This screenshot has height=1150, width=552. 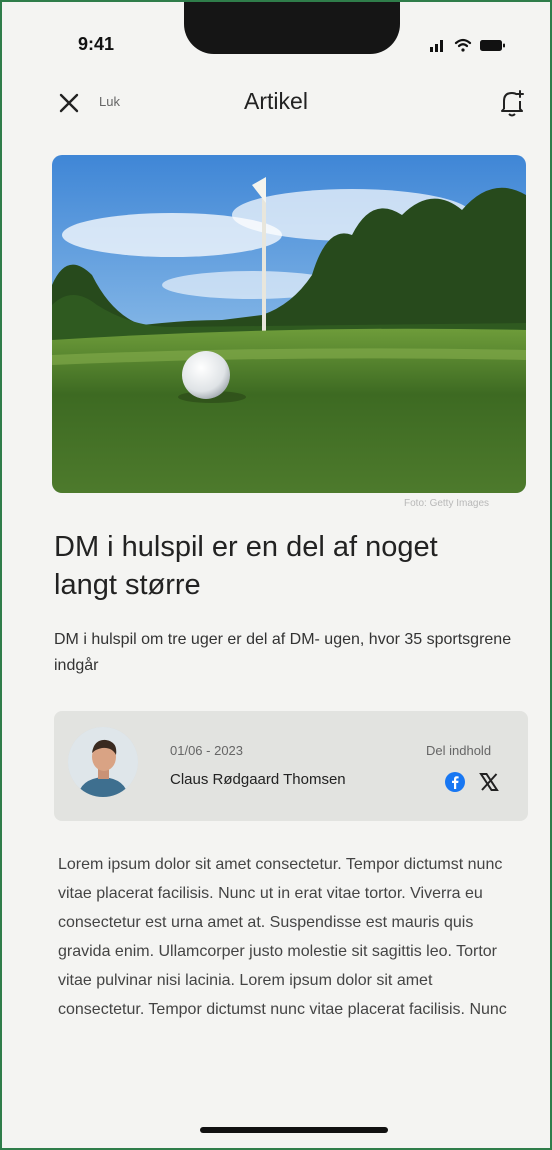 What do you see at coordinates (276, 101) in the screenshot?
I see `page-title: Artikel` at bounding box center [276, 101].